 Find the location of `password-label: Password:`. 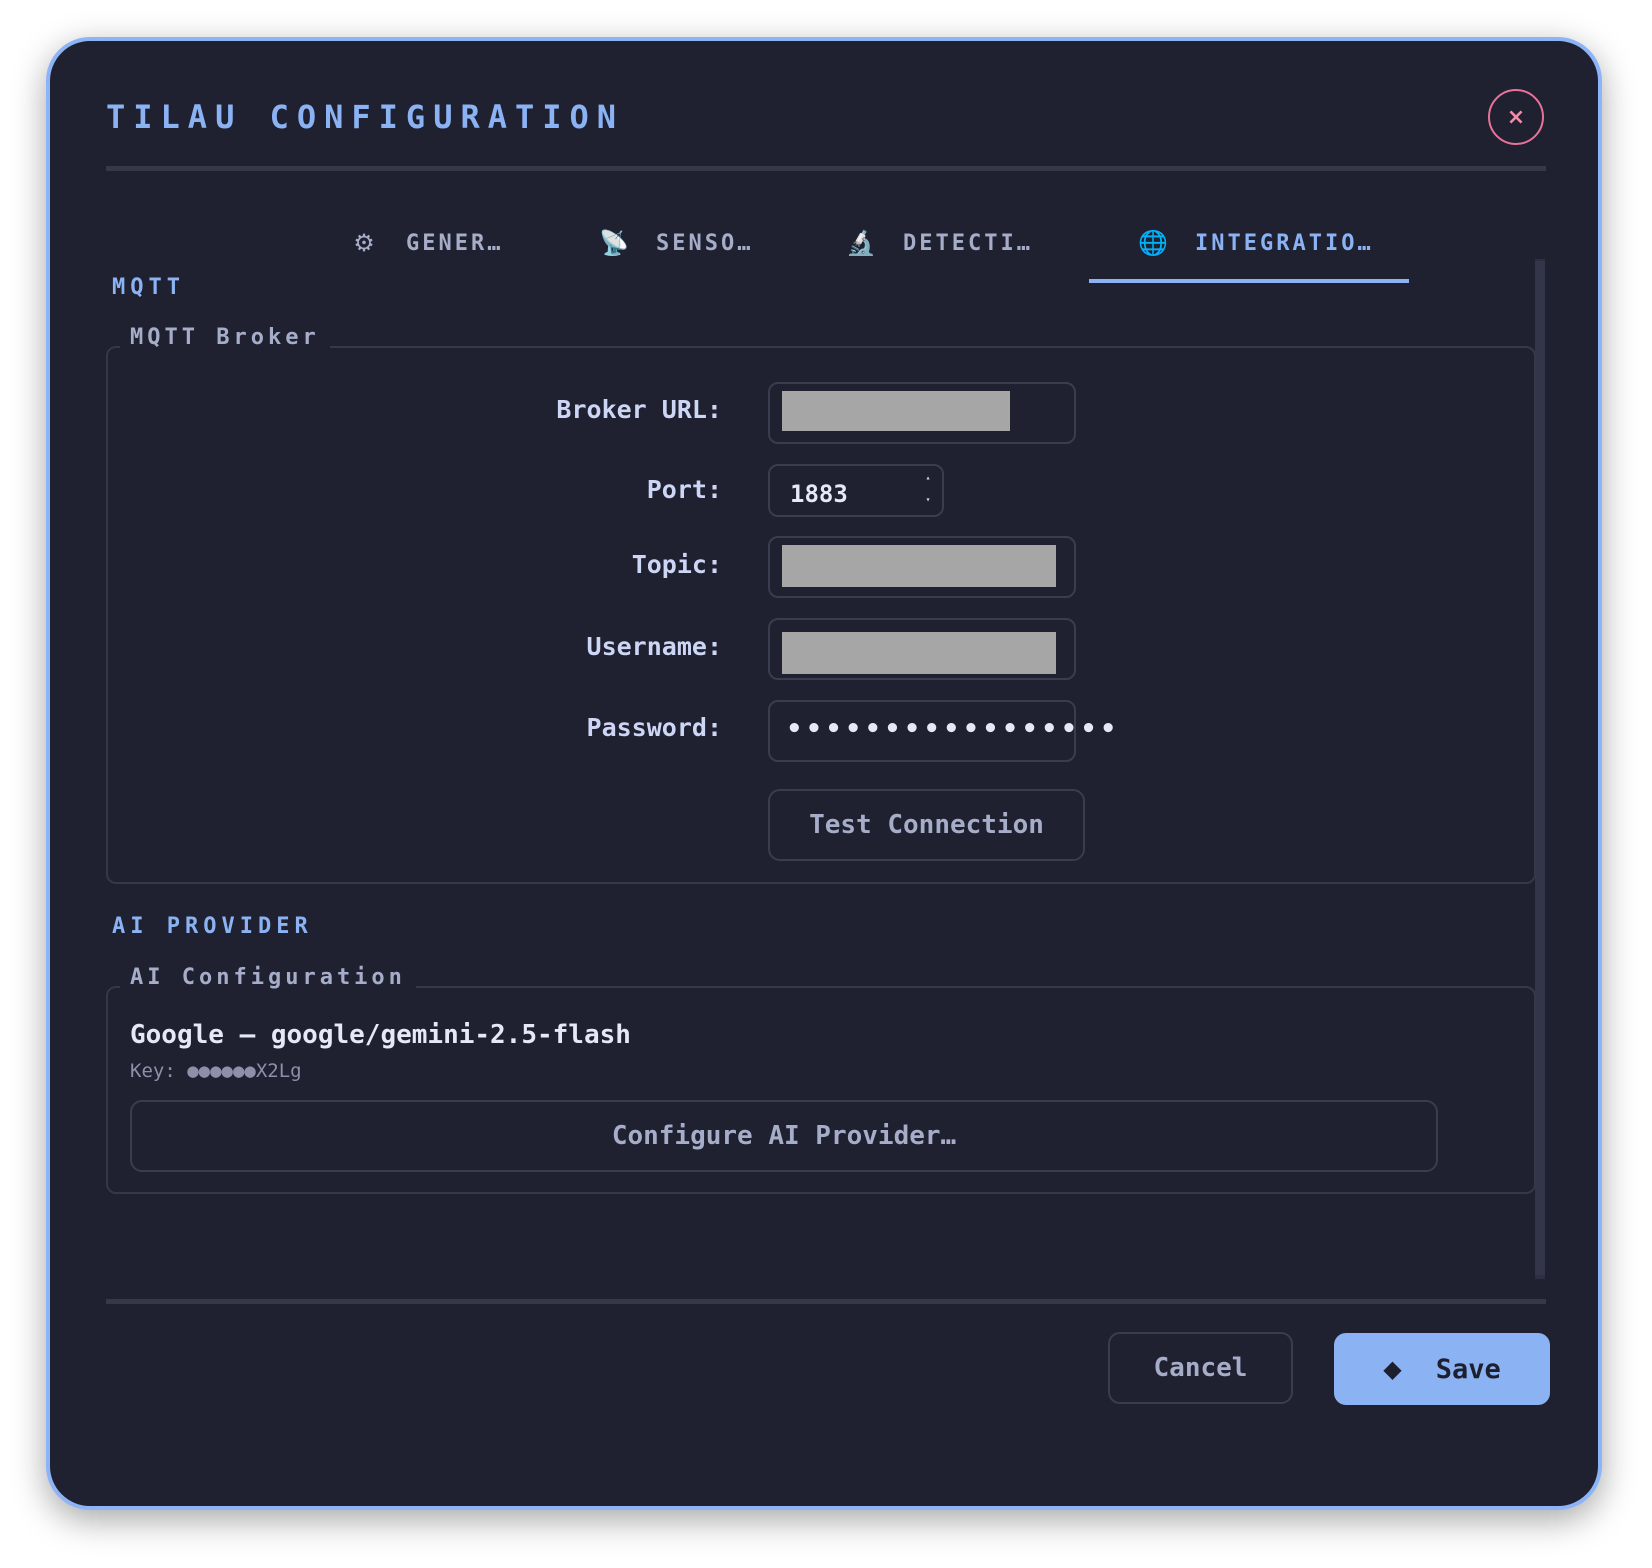

password-label: Password: is located at coordinates (654, 727).